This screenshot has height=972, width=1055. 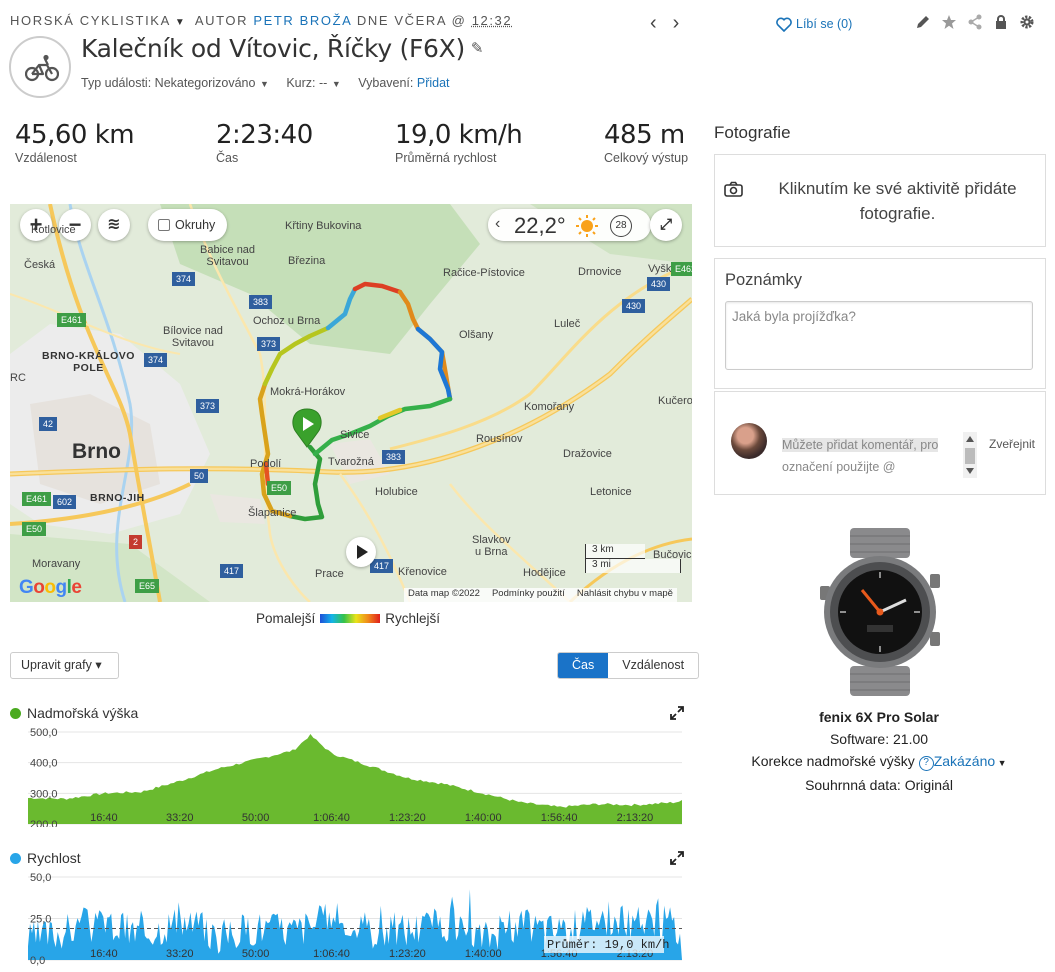 I want to click on settings-gear-icon, so click(x=1027, y=22).